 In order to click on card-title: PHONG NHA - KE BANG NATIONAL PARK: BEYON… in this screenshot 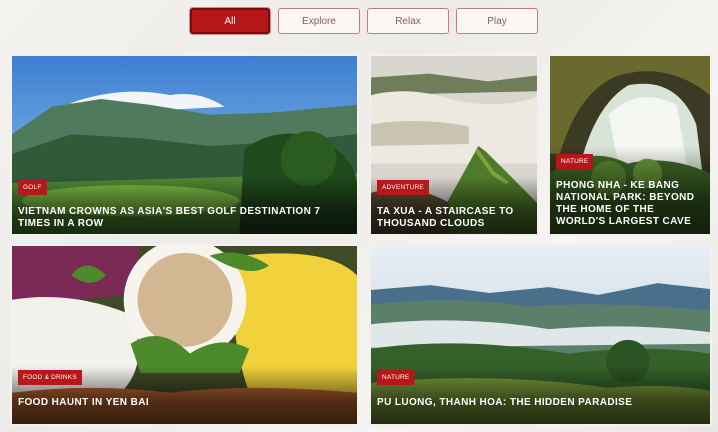, I will do `click(625, 203)`.